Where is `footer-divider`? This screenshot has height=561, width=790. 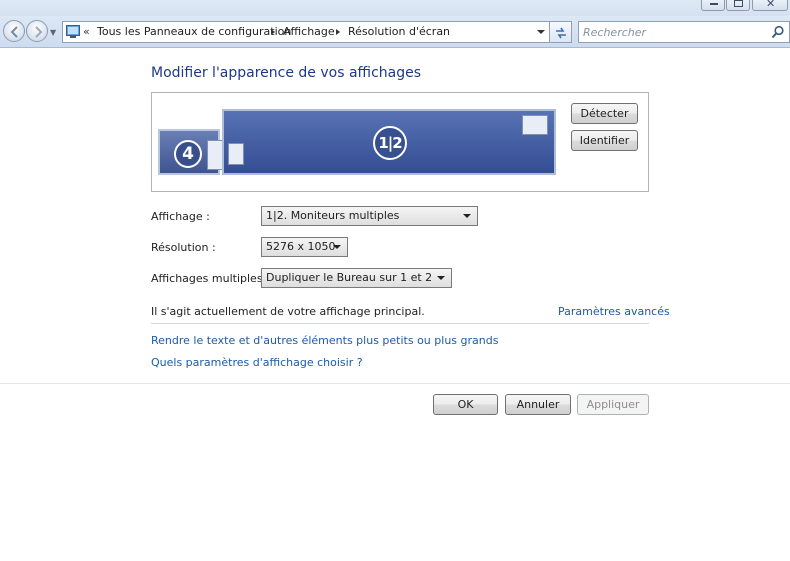 footer-divider is located at coordinates (395, 383).